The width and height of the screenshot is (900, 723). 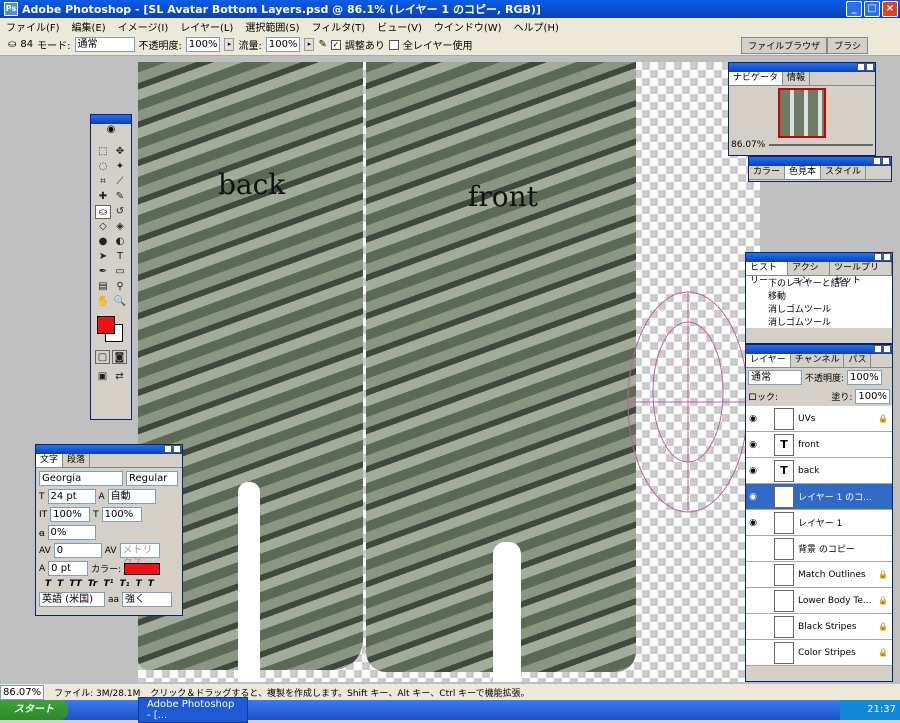 What do you see at coordinates (22, 692) in the screenshot?
I see `status-zoom: 86.07%` at bounding box center [22, 692].